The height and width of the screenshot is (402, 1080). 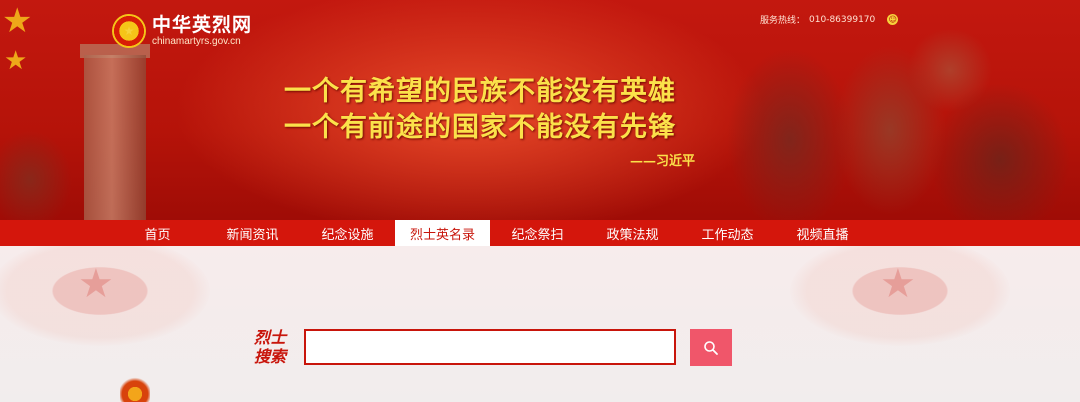 I want to click on search-icon, so click(x=711, y=347).